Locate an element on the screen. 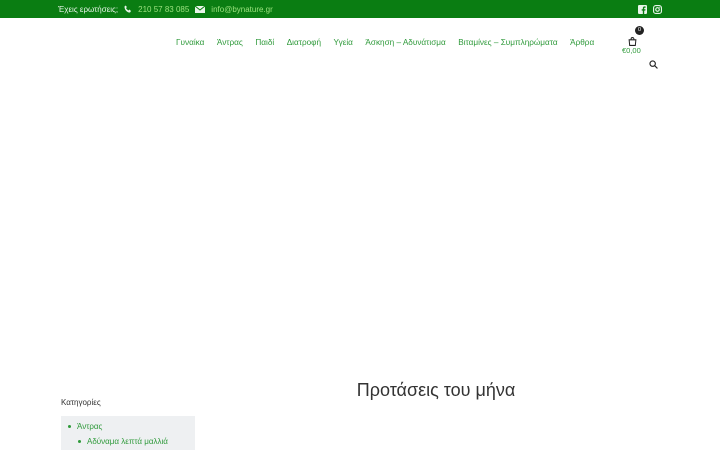 This screenshot has width=720, height=450. nav-item-women: Γυναίκα is located at coordinates (190, 42).